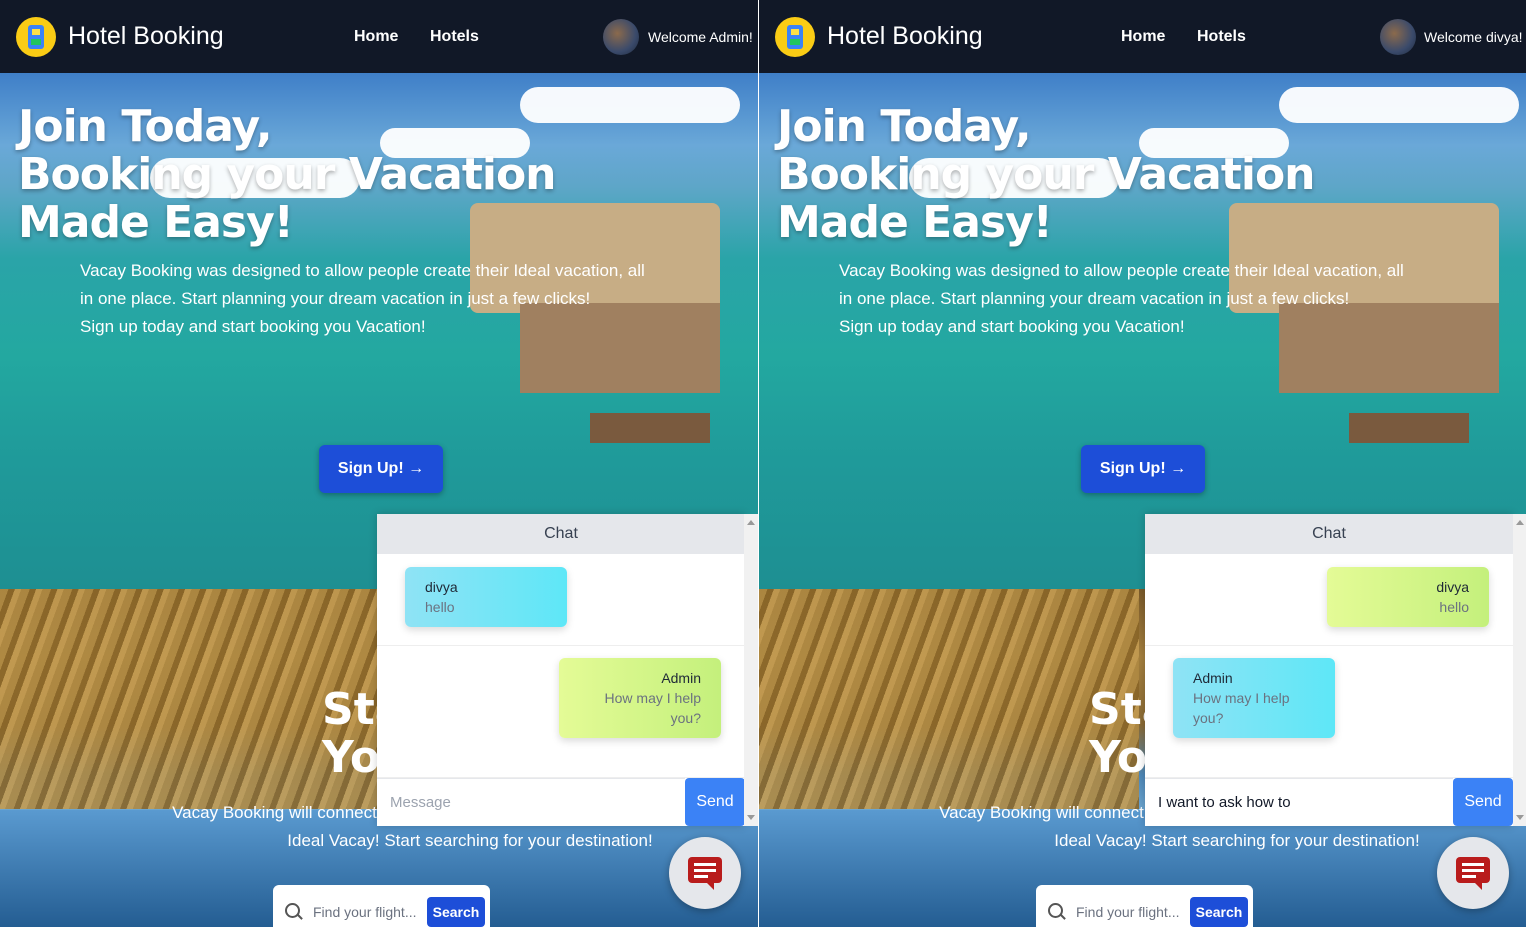 This screenshot has height=927, width=1526. I want to click on welcome-text: Welcome divya!, so click(1473, 37).